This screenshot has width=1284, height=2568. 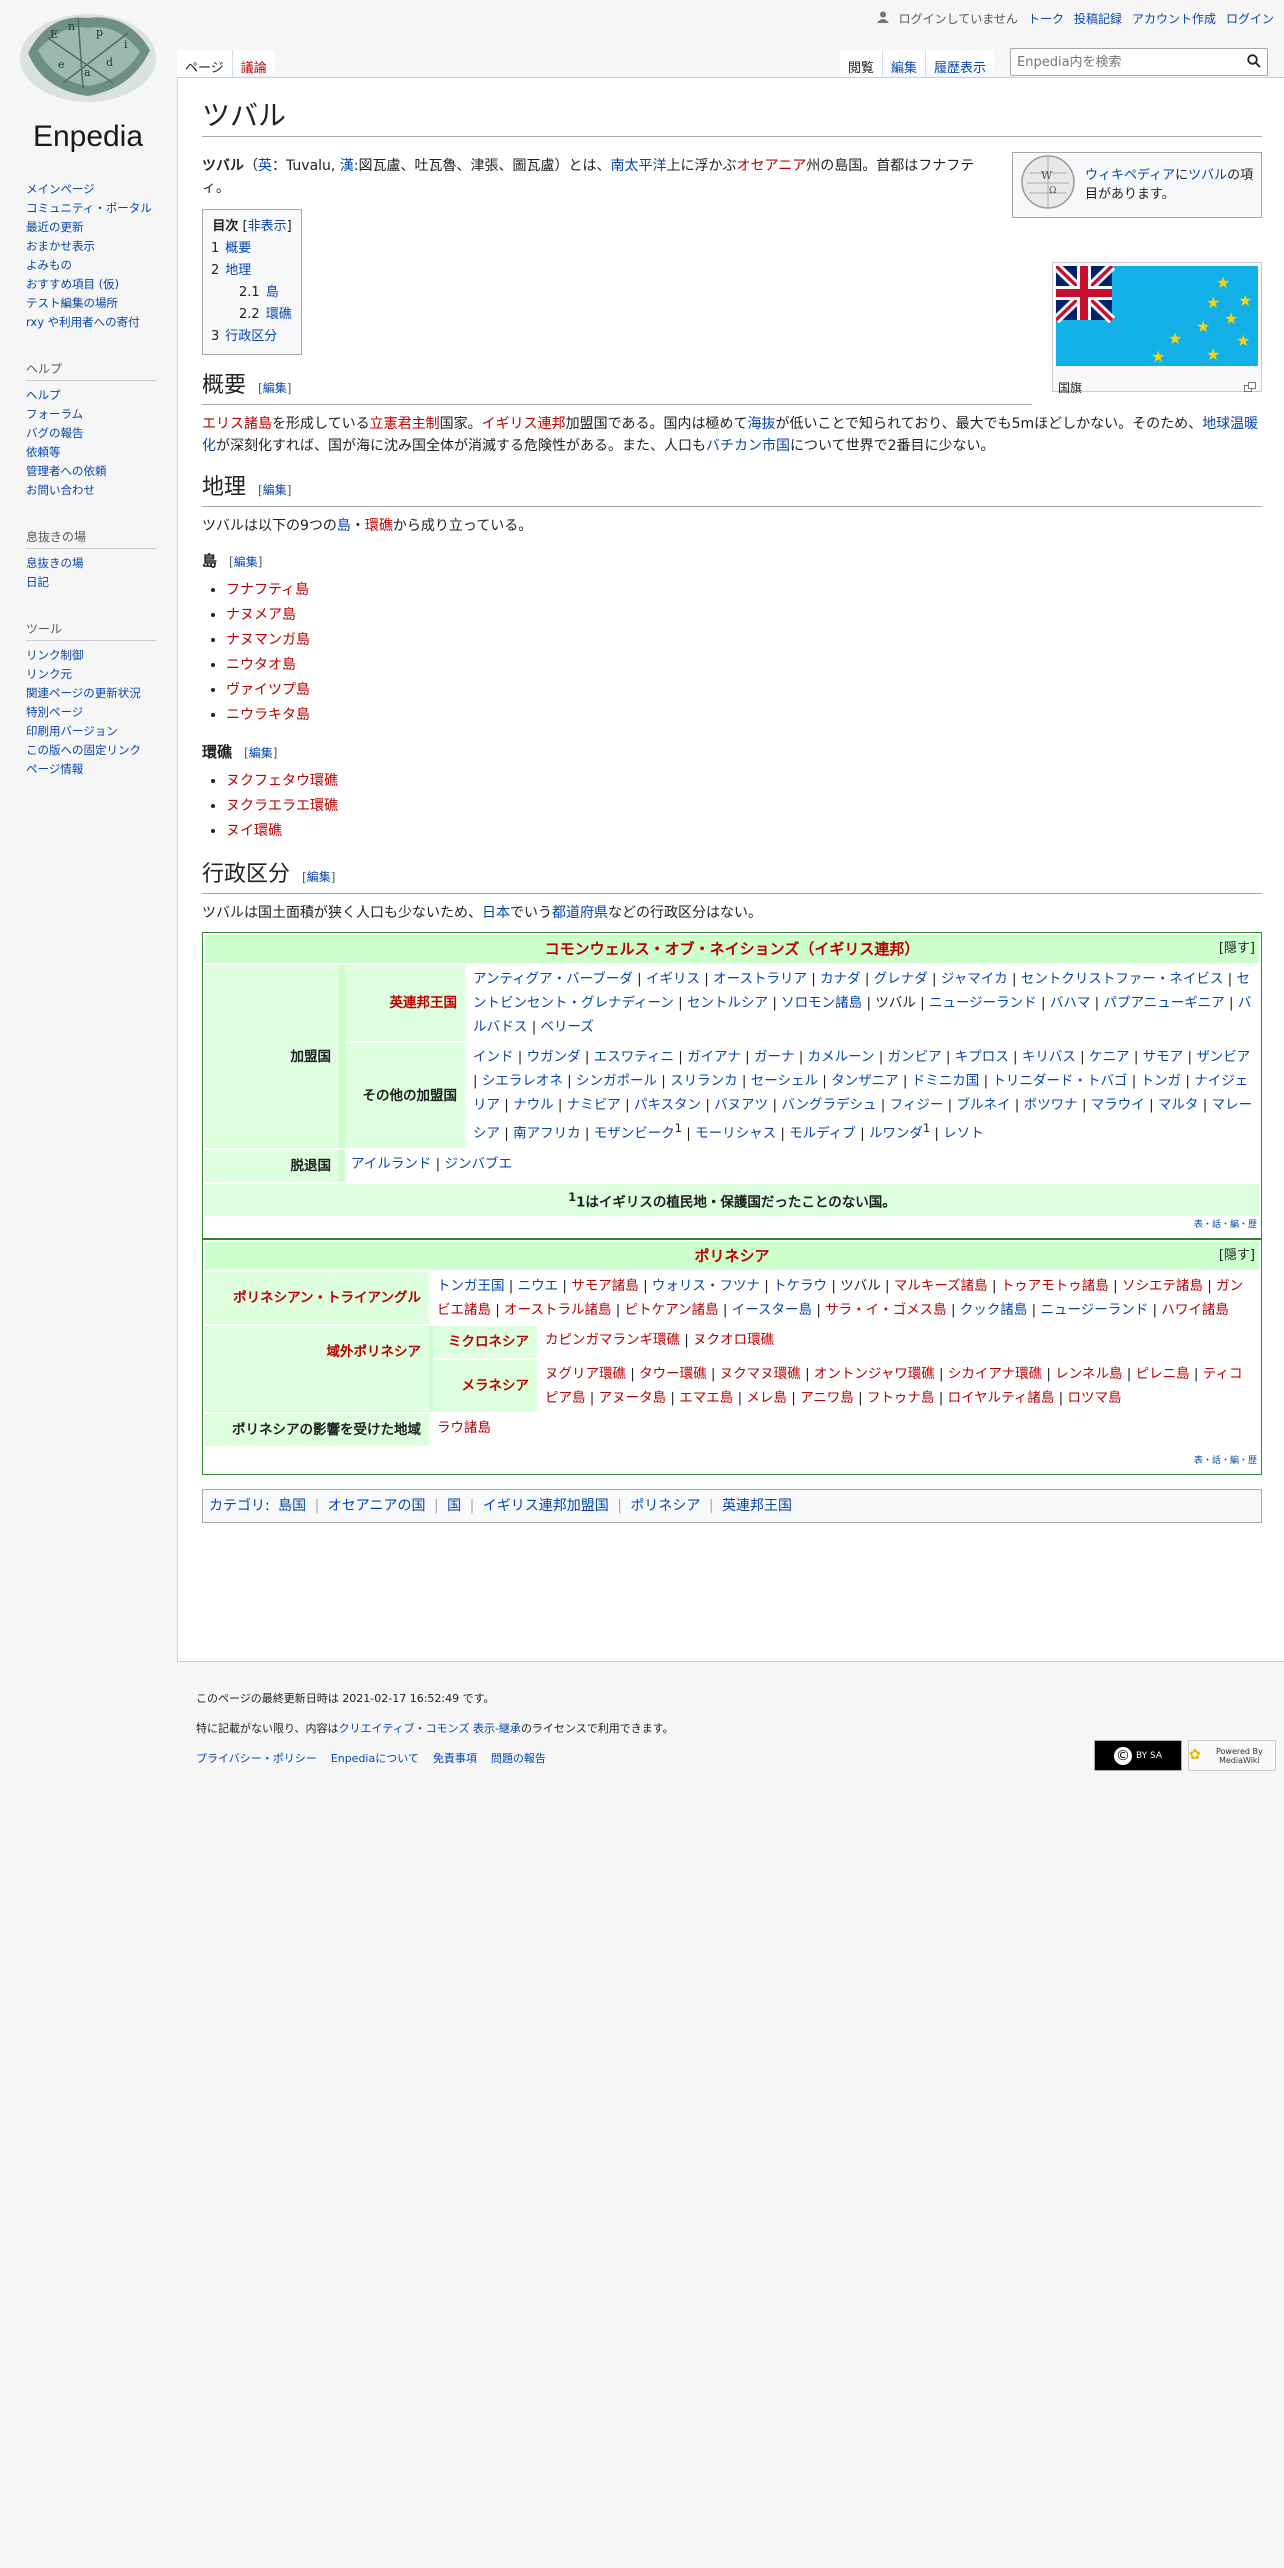 What do you see at coordinates (99, 227) in the screenshot?
I see `sidebar-item: 最近の更新` at bounding box center [99, 227].